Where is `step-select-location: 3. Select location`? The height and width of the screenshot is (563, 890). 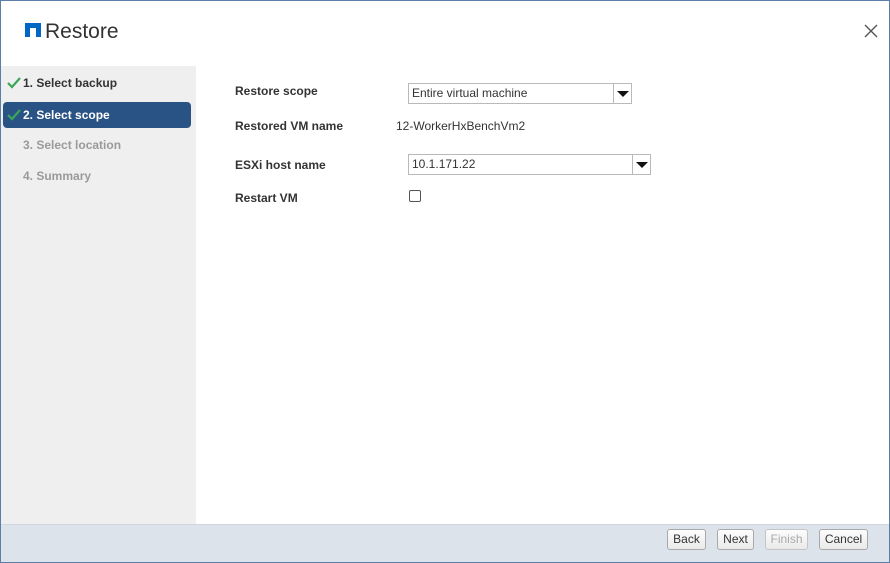
step-select-location: 3. Select location is located at coordinates (97, 145).